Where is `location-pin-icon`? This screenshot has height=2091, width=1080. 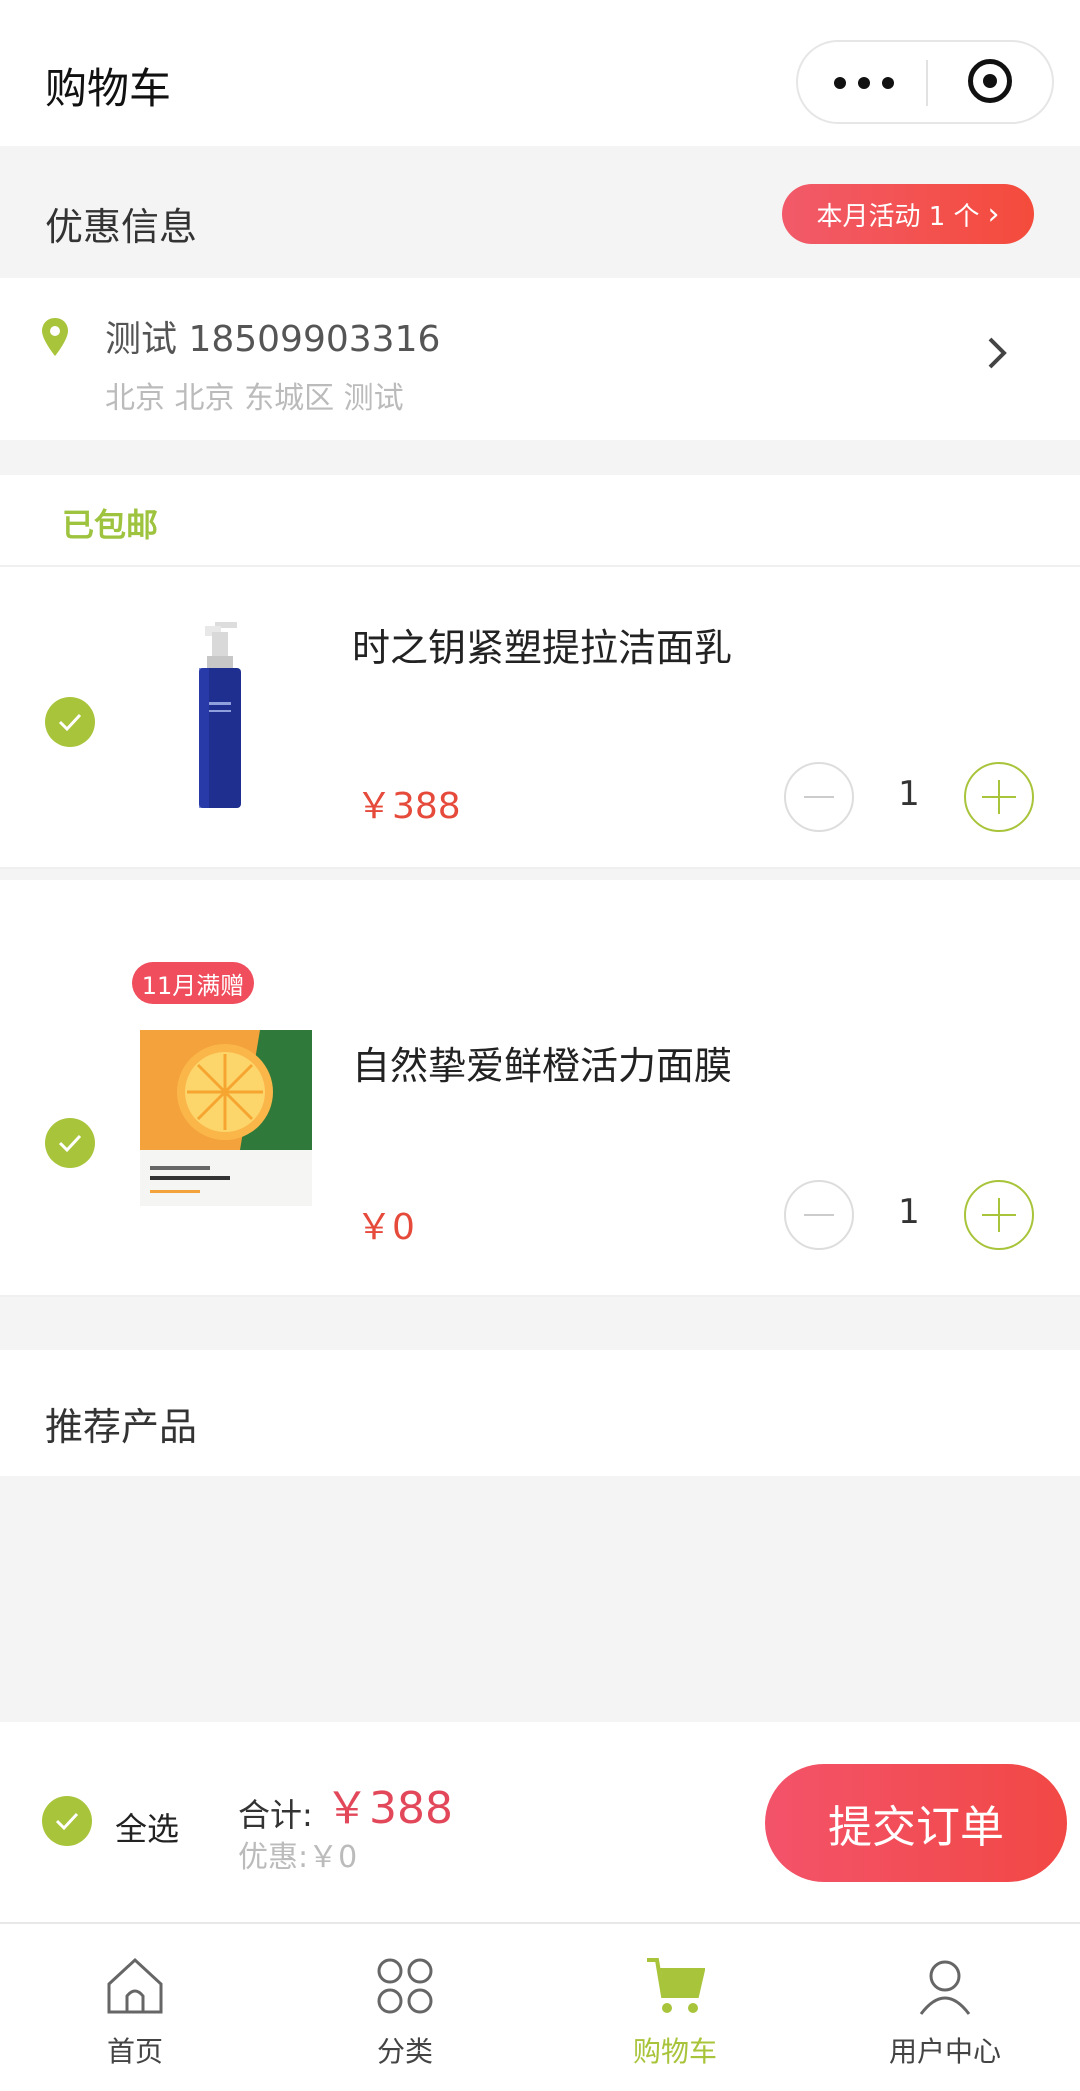 location-pin-icon is located at coordinates (55, 337).